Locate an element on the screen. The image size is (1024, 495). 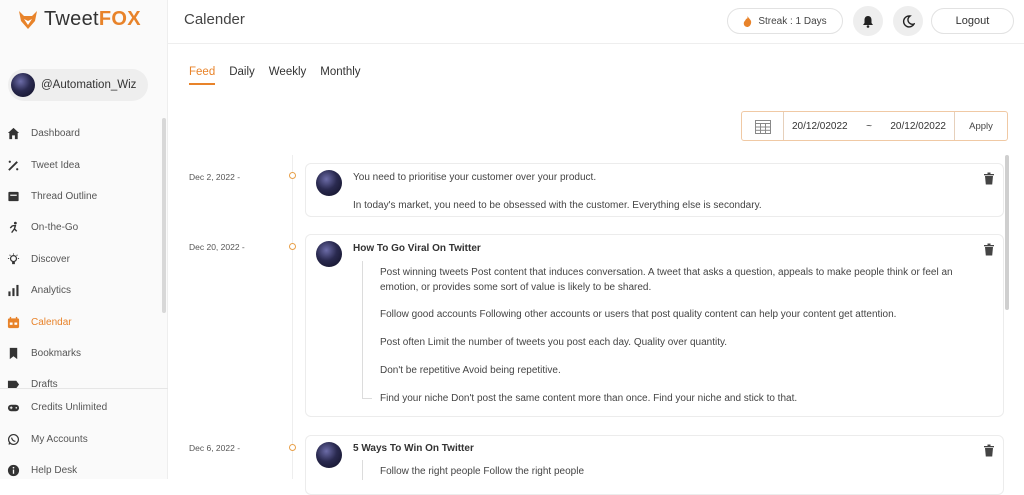
runner-icon is located at coordinates (13, 228).